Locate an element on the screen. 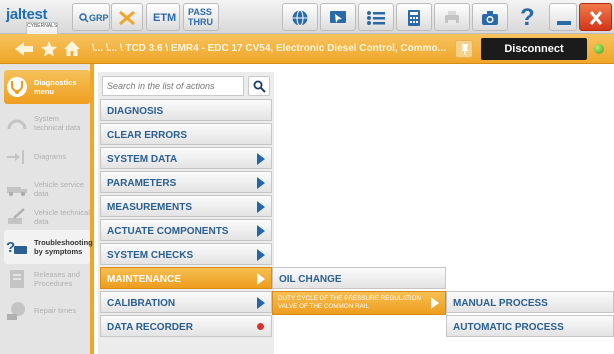 The image size is (614, 354). help-icon: ? is located at coordinates (527, 17).